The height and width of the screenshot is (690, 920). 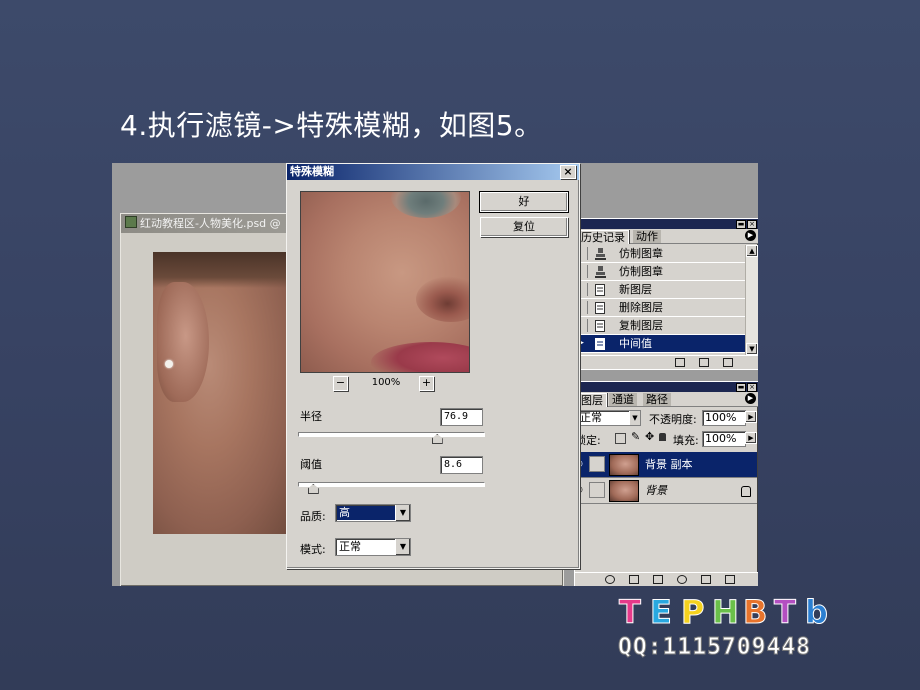 I want to click on reset-button: 复位, so click(x=524, y=227).